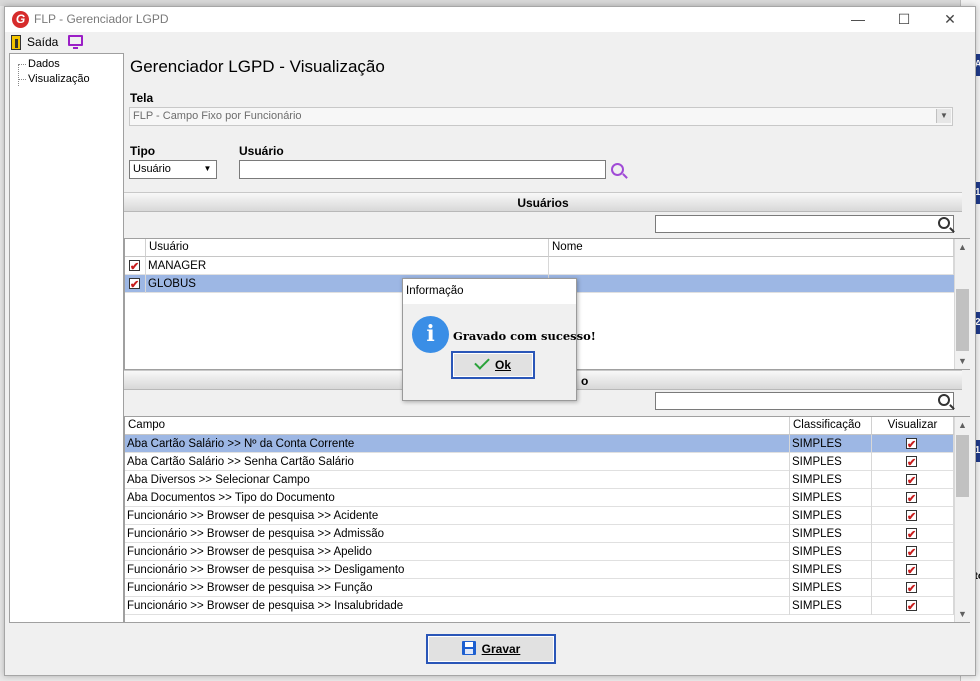 The width and height of the screenshot is (980, 681). What do you see at coordinates (913, 426) in the screenshot?
I see `grid-header-visualizar: Visualizar` at bounding box center [913, 426].